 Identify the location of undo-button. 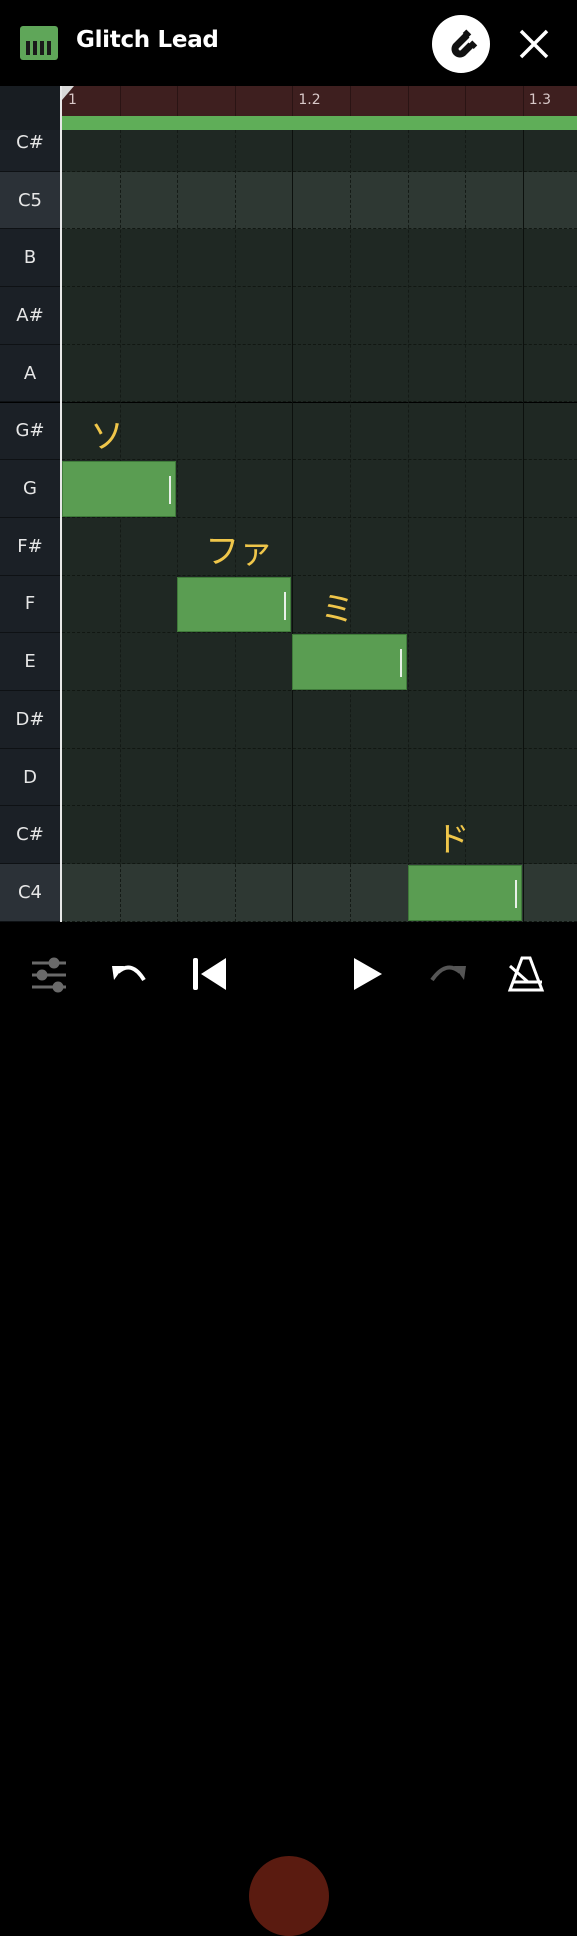
(130, 974).